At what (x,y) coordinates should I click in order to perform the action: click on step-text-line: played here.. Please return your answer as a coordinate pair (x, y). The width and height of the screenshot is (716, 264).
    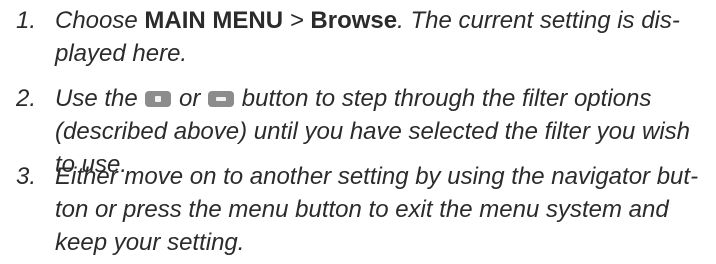
    Looking at the image, I should click on (121, 53).